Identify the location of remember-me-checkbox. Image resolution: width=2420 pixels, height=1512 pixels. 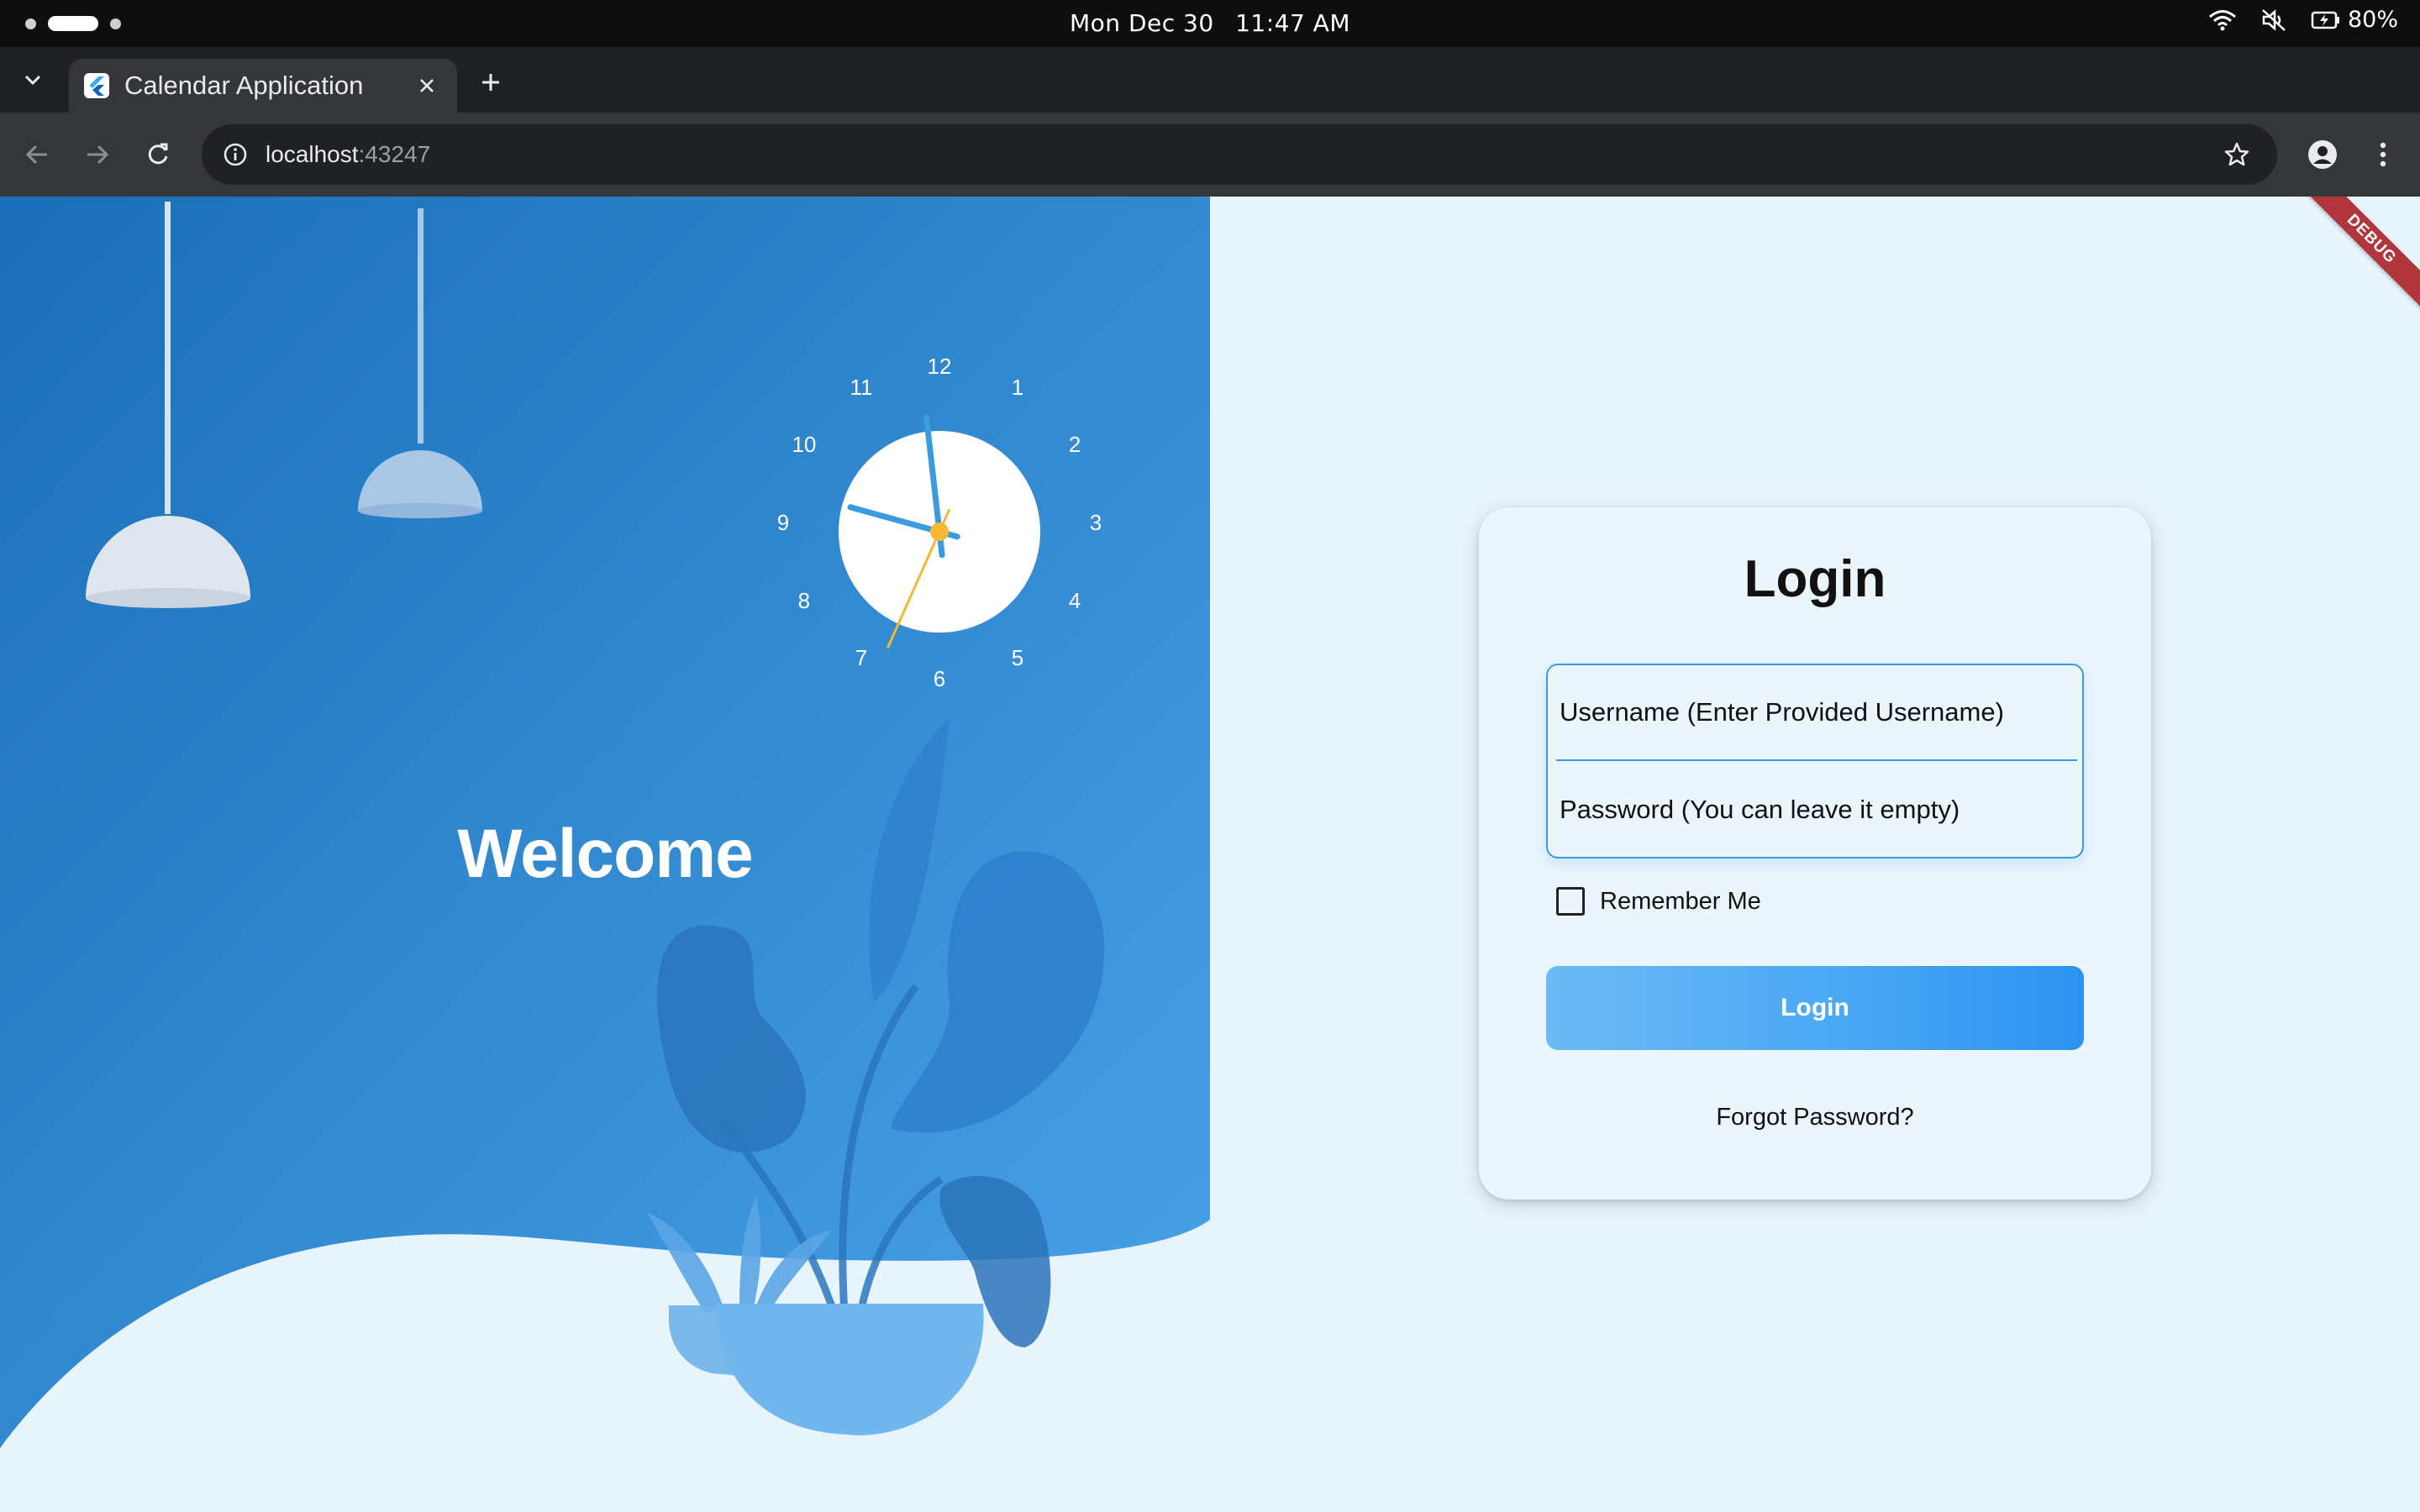
(1570, 901).